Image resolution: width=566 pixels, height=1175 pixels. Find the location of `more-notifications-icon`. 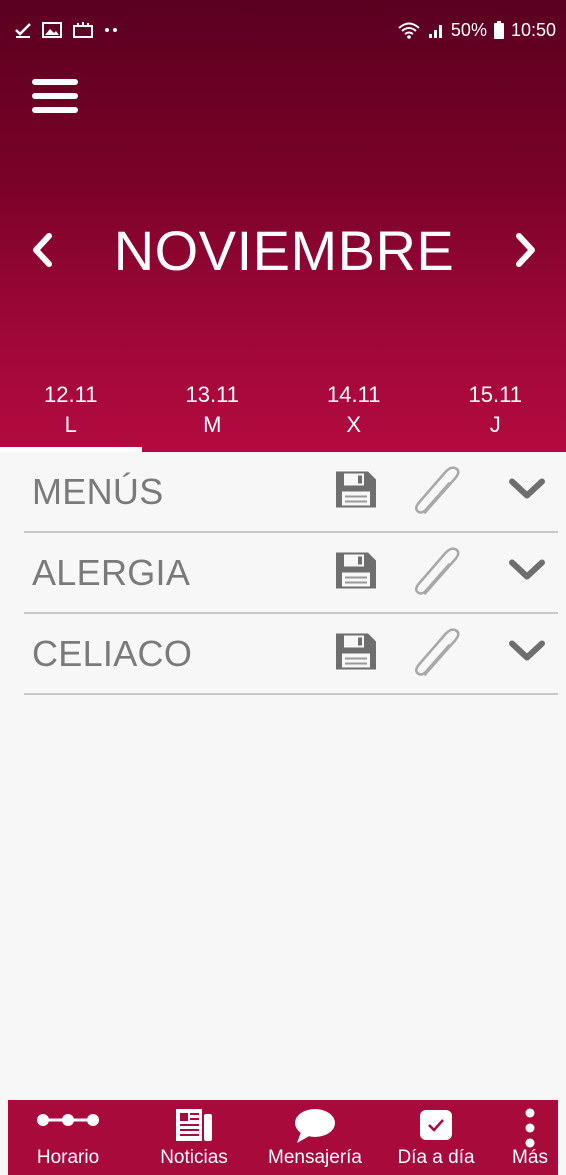

more-notifications-icon is located at coordinates (112, 30).